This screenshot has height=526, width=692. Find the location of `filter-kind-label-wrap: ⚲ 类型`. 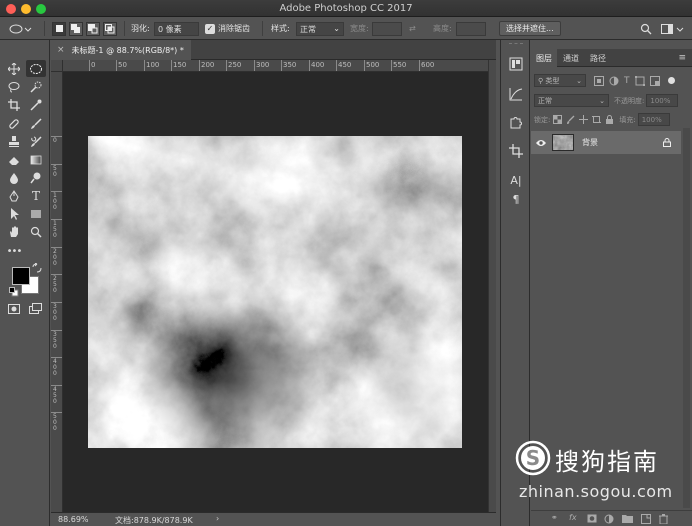

filter-kind-label-wrap: ⚲ 类型 is located at coordinates (548, 81).